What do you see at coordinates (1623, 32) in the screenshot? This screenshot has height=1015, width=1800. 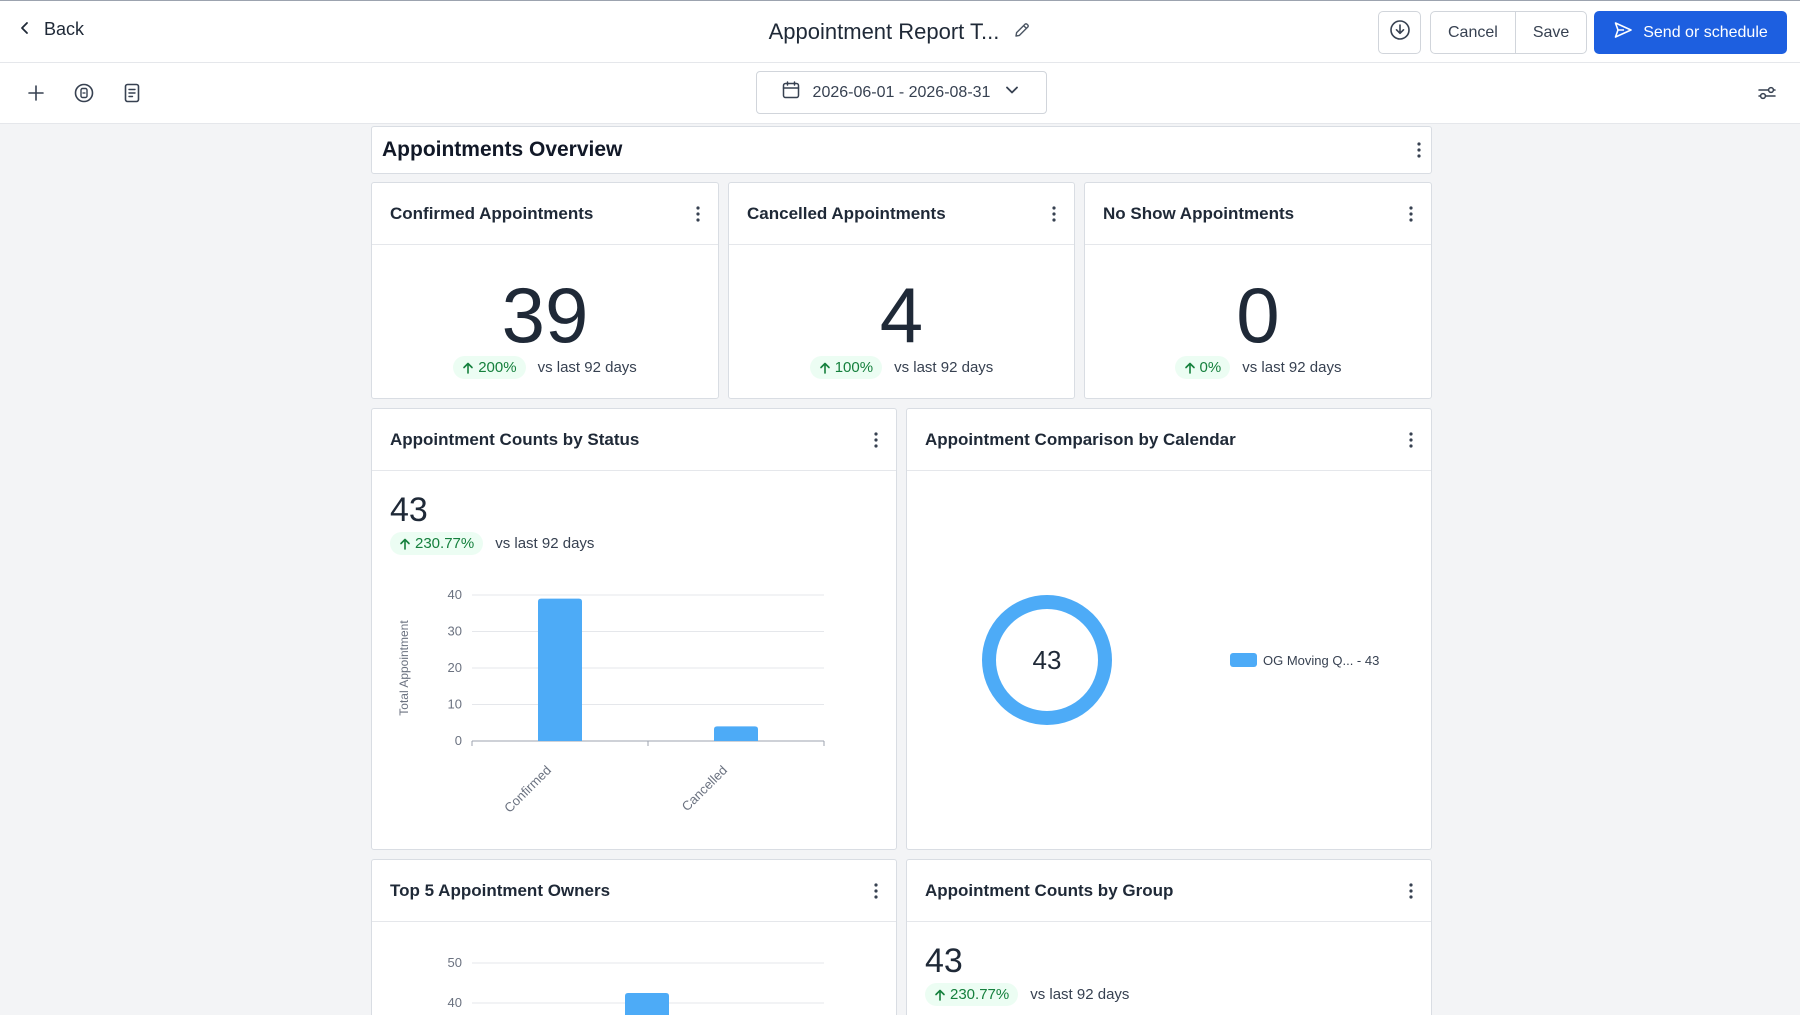 I see `send-icon` at bounding box center [1623, 32].